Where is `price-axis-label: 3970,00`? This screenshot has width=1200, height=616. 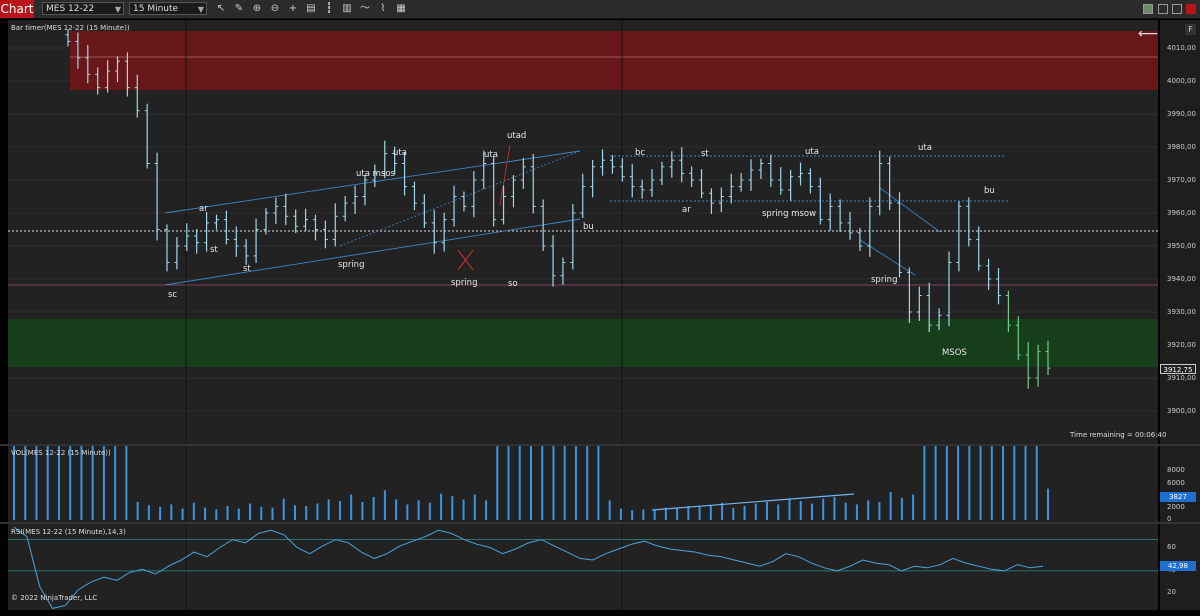
price-axis-label: 3970,00 is located at coordinates (1181, 180).